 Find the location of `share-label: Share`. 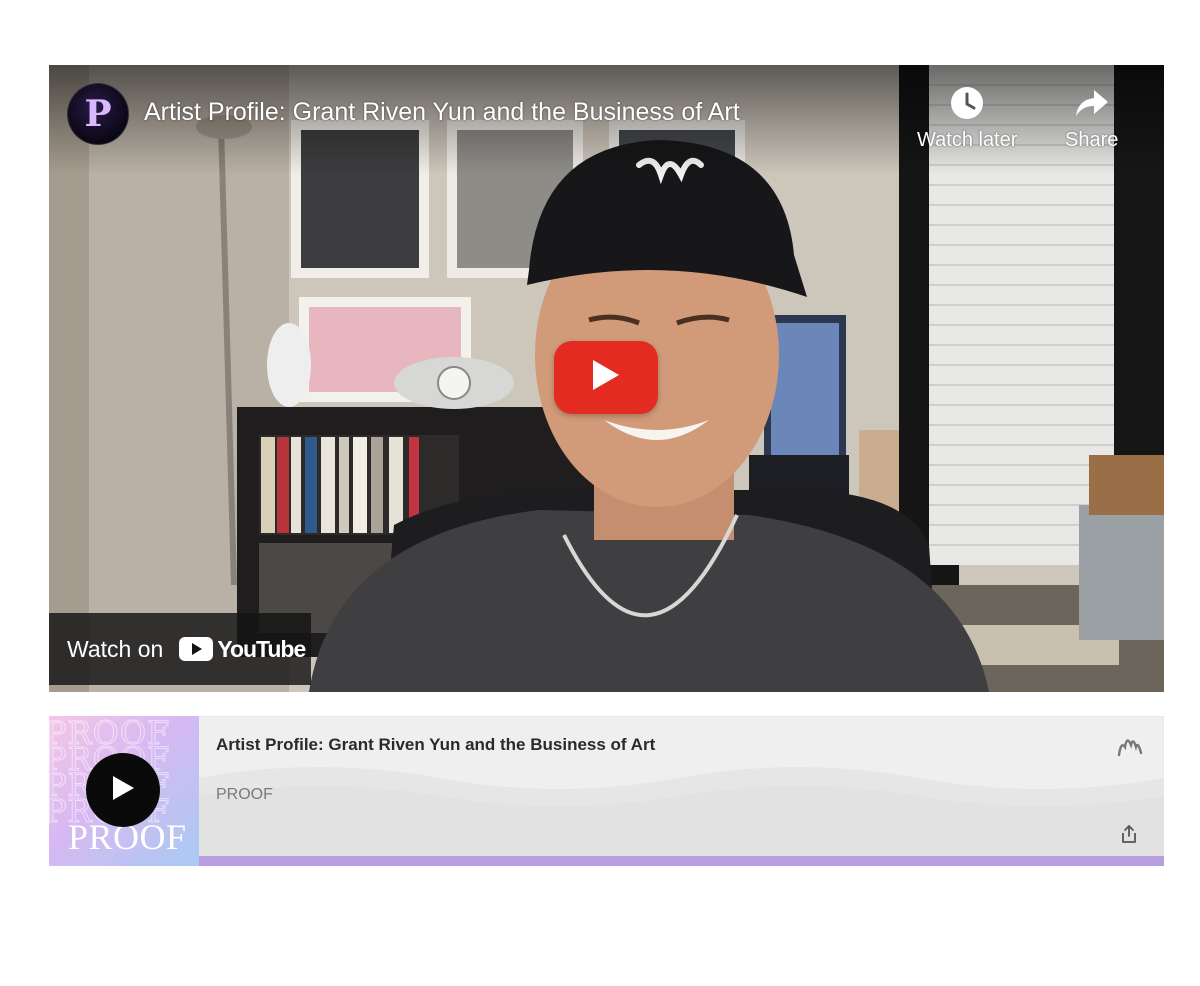

share-label: Share is located at coordinates (1092, 140).